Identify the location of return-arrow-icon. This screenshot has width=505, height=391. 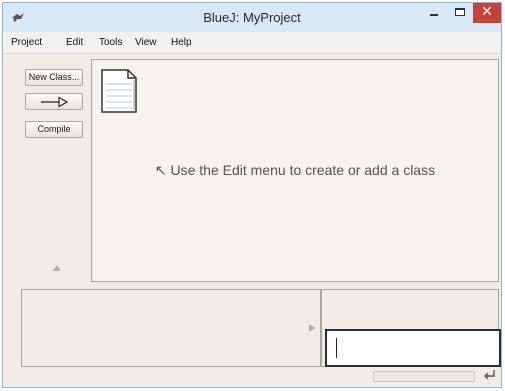
(489, 375).